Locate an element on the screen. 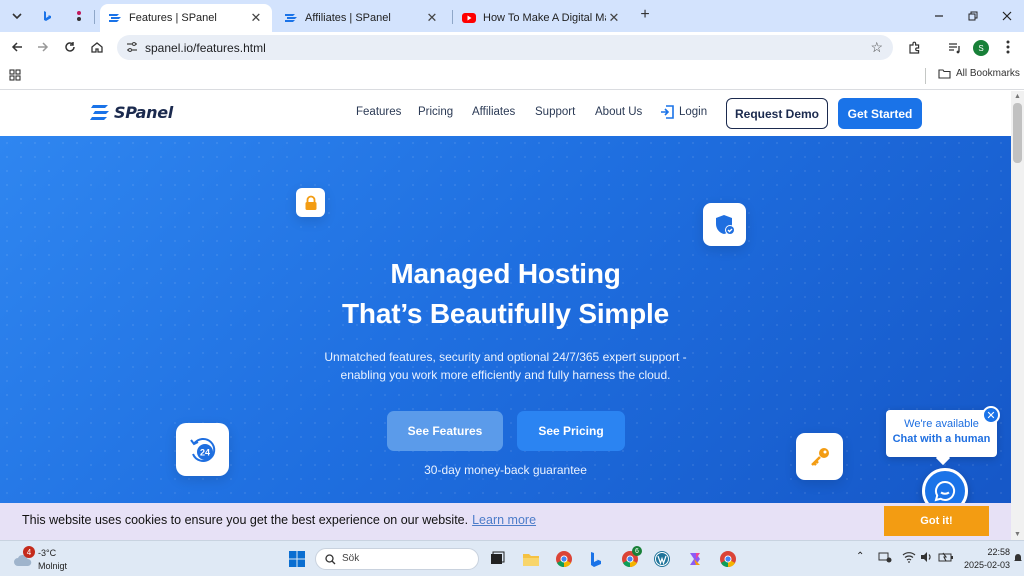  network-status-icon is located at coordinates (885, 558).